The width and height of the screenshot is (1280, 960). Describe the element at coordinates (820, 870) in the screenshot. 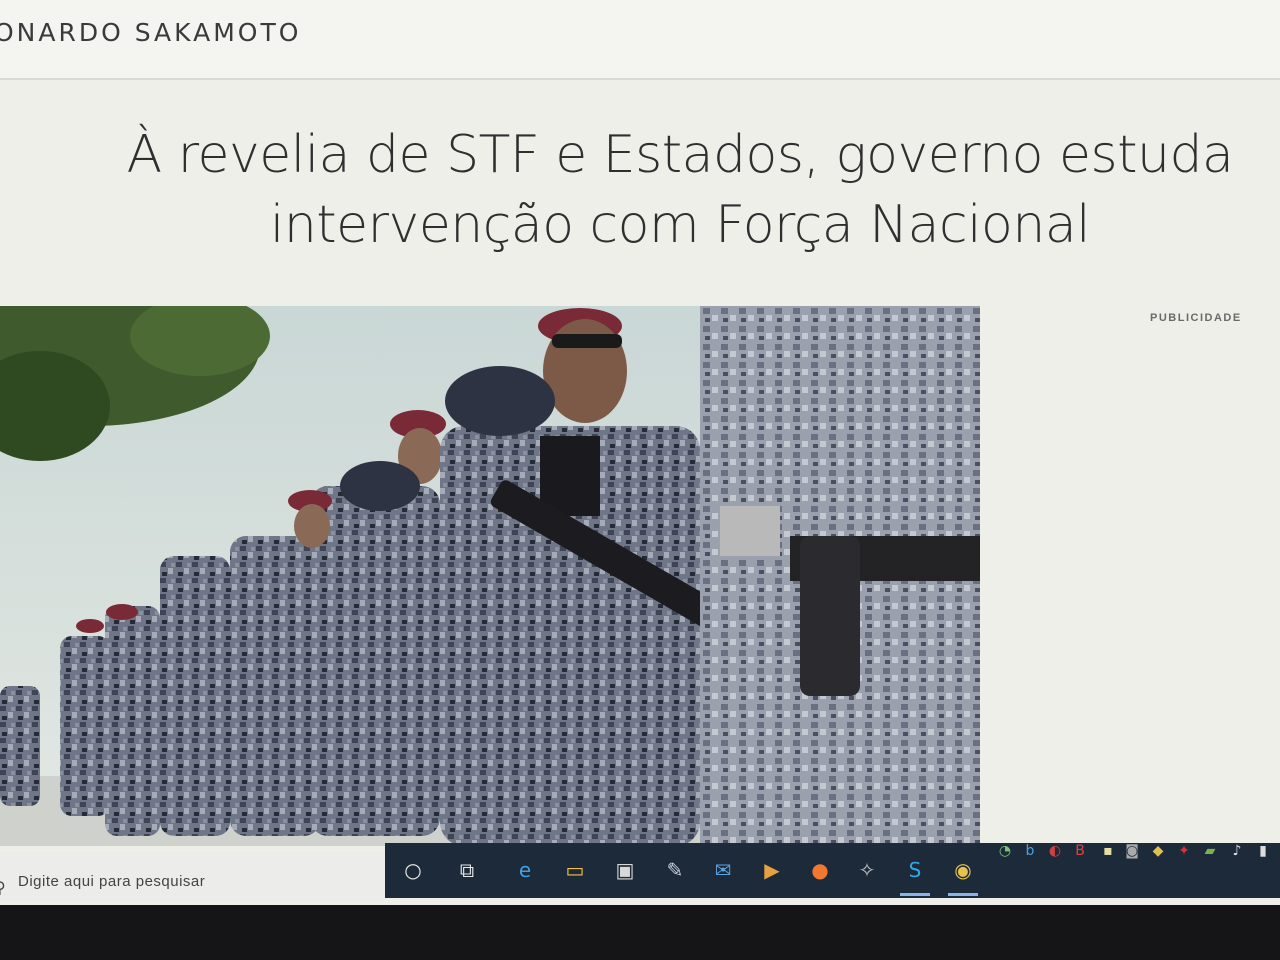

I see `firefox-icon: ●` at that location.